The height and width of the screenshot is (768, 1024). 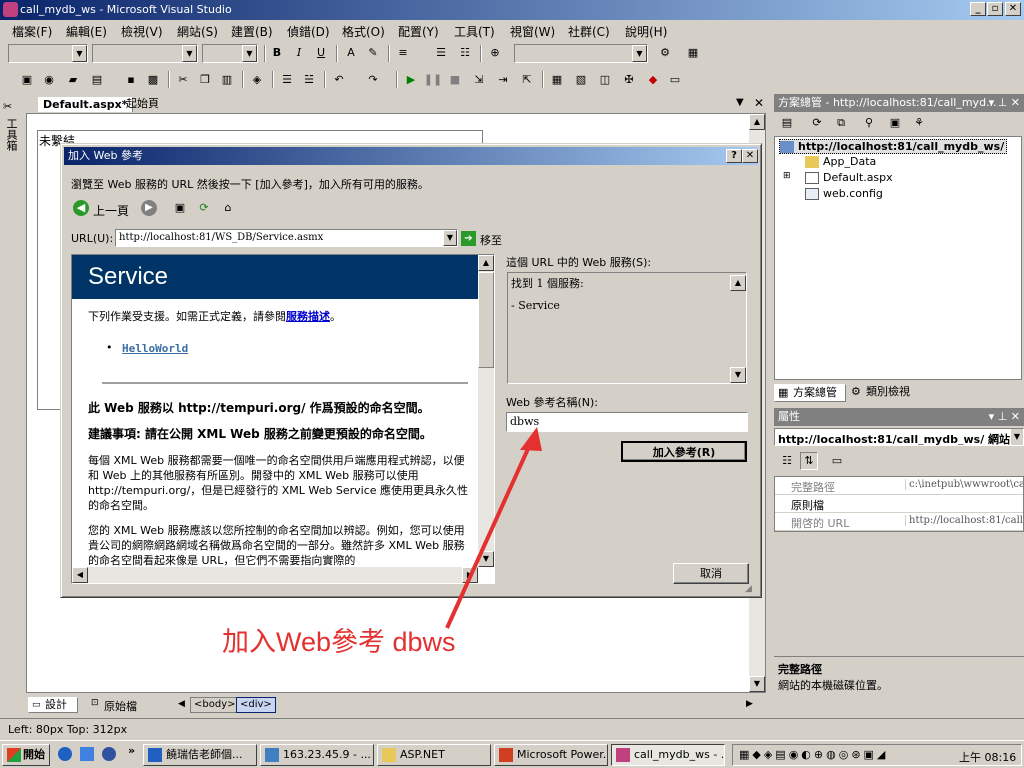 I want to click on bold-icon: B, so click(x=277, y=53).